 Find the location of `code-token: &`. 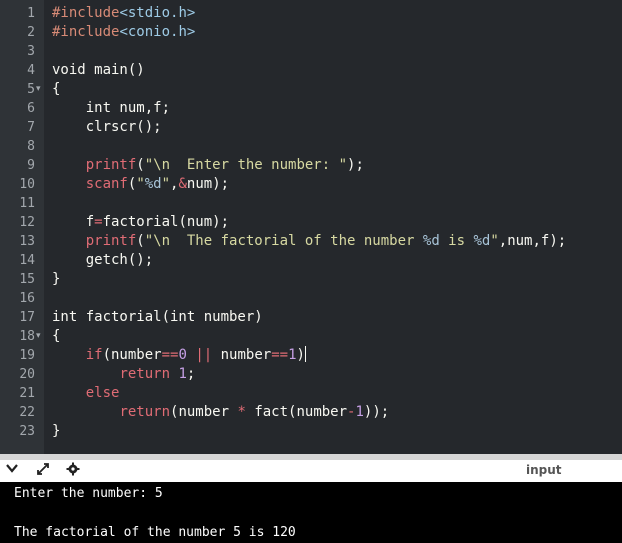

code-token: & is located at coordinates (182, 184).